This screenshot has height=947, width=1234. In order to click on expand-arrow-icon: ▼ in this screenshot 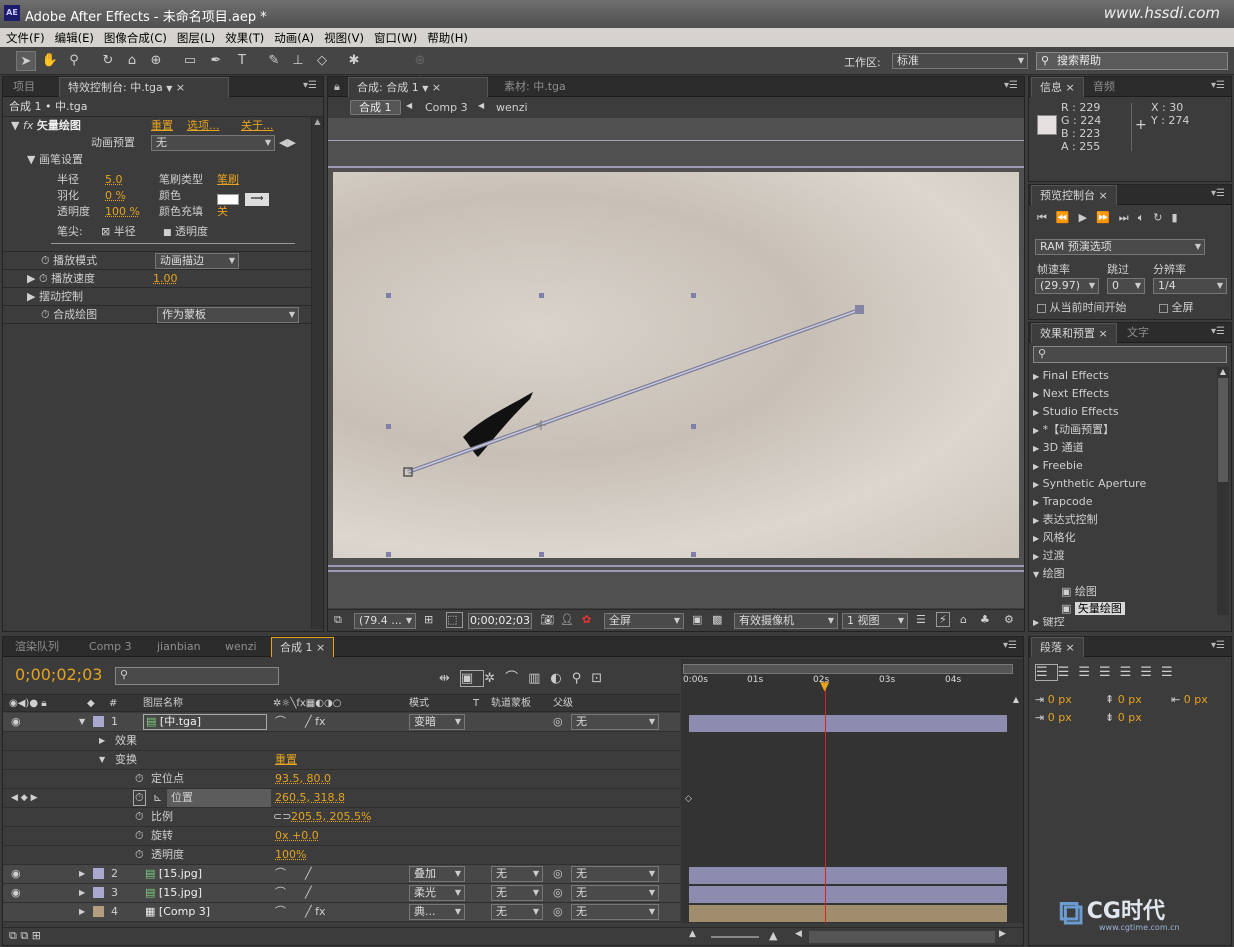, I will do `click(15, 125)`.